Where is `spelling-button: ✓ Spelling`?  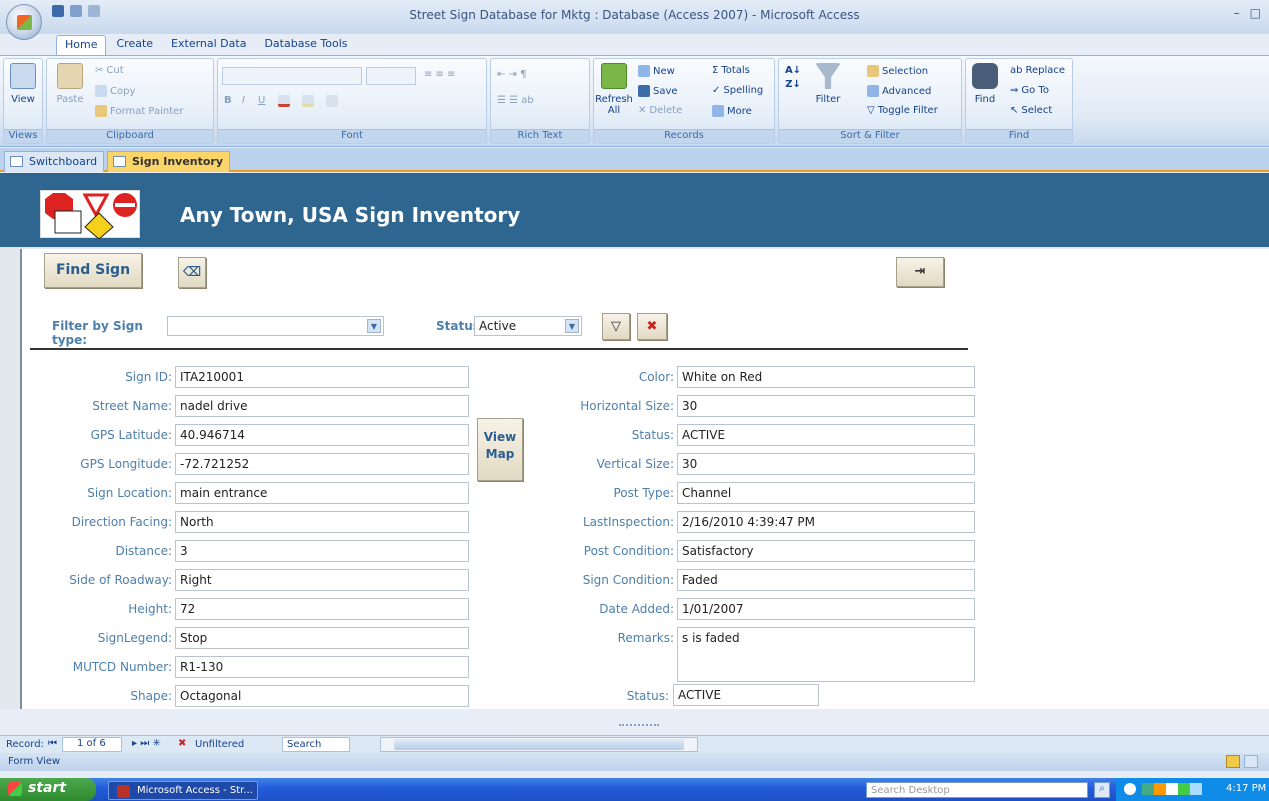 spelling-button: ✓ Spelling is located at coordinates (737, 90).